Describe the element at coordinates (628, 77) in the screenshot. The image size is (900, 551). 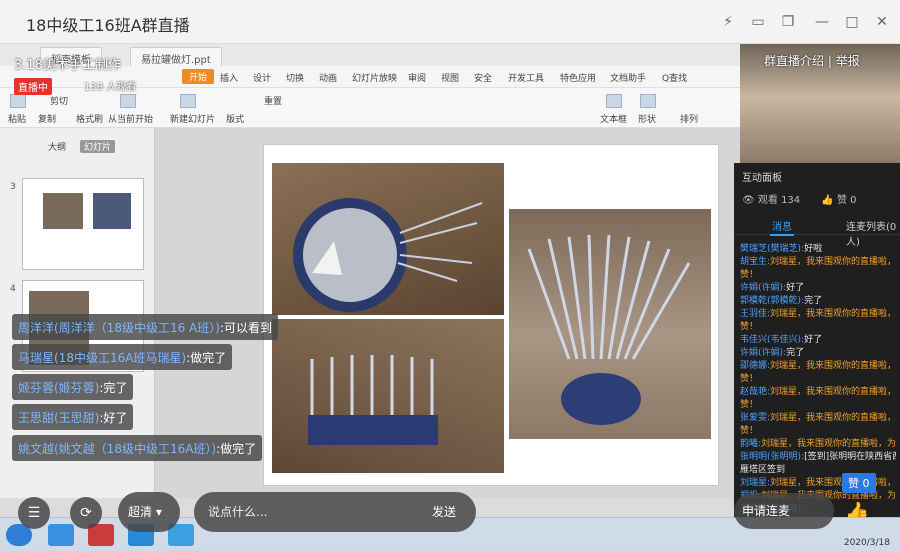
I see `menu-assistant: 文档助手` at that location.